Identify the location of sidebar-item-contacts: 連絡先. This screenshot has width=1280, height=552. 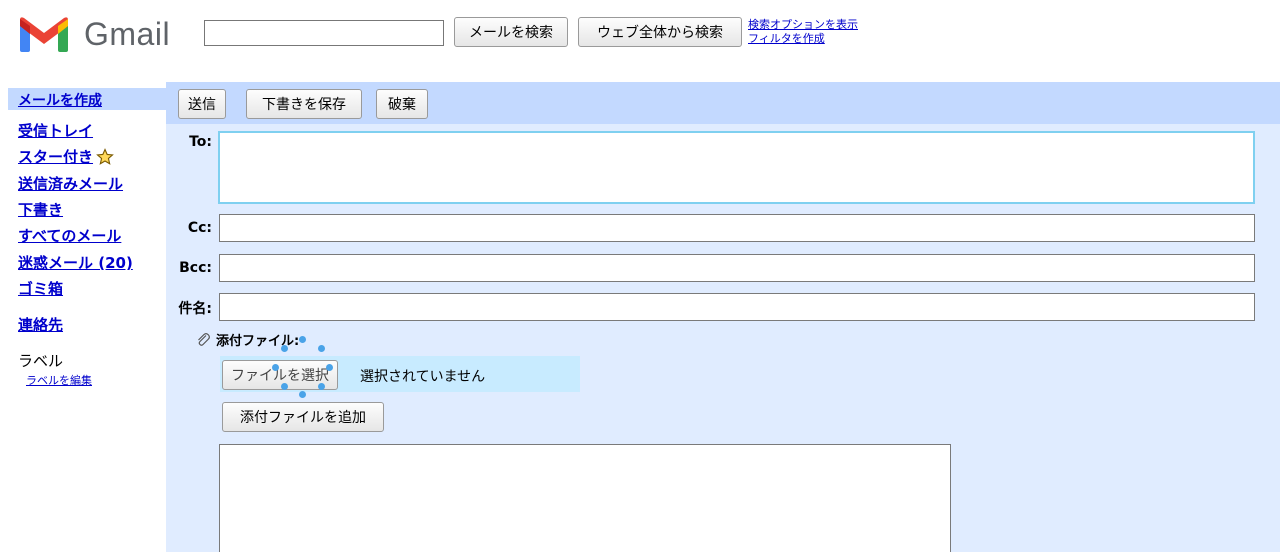
(40, 324).